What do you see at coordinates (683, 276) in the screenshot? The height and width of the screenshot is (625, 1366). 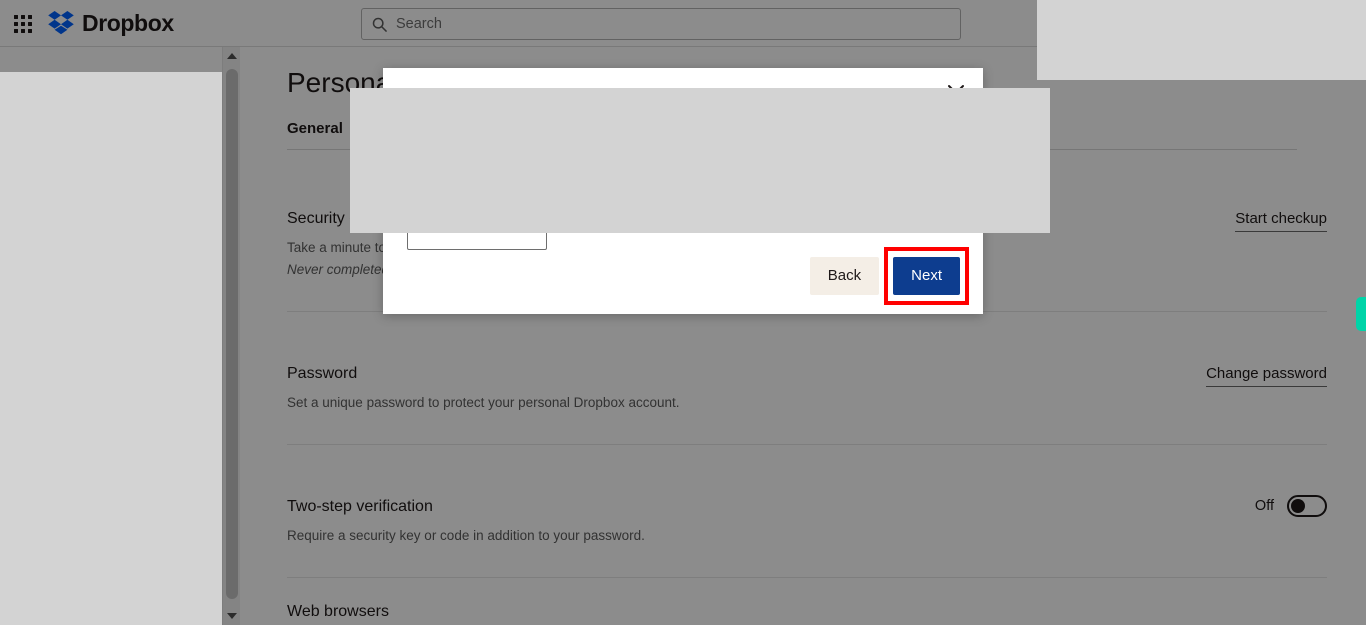 I see `modal-footer: Back Next` at bounding box center [683, 276].